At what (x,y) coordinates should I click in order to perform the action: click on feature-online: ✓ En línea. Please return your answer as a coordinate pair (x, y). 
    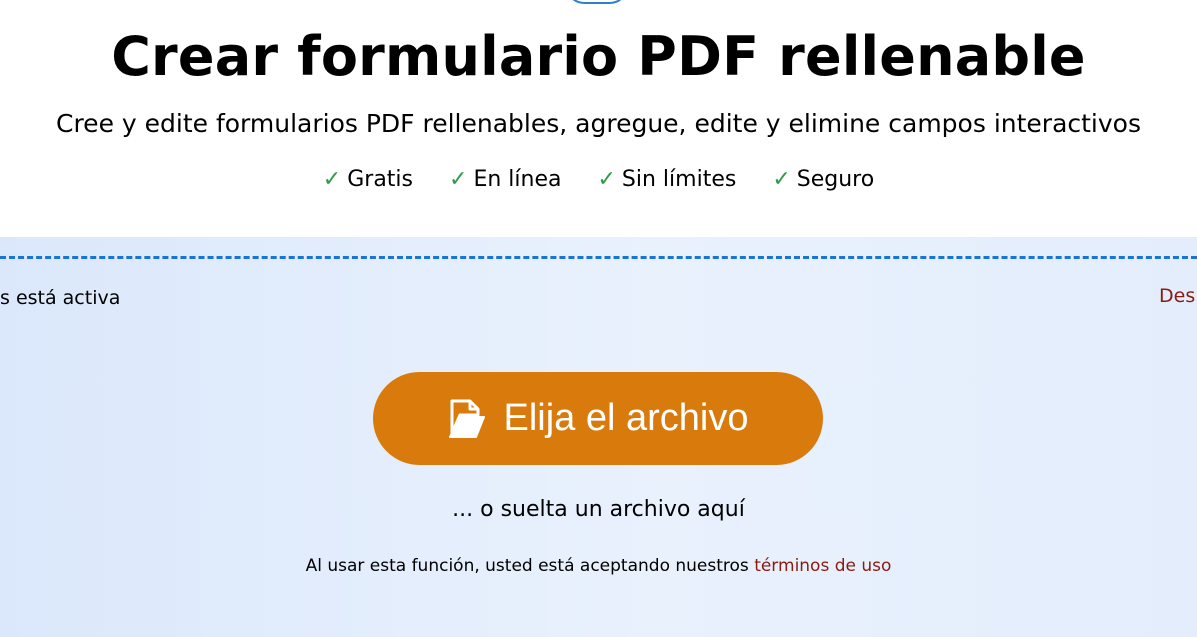
    Looking at the image, I should click on (505, 180).